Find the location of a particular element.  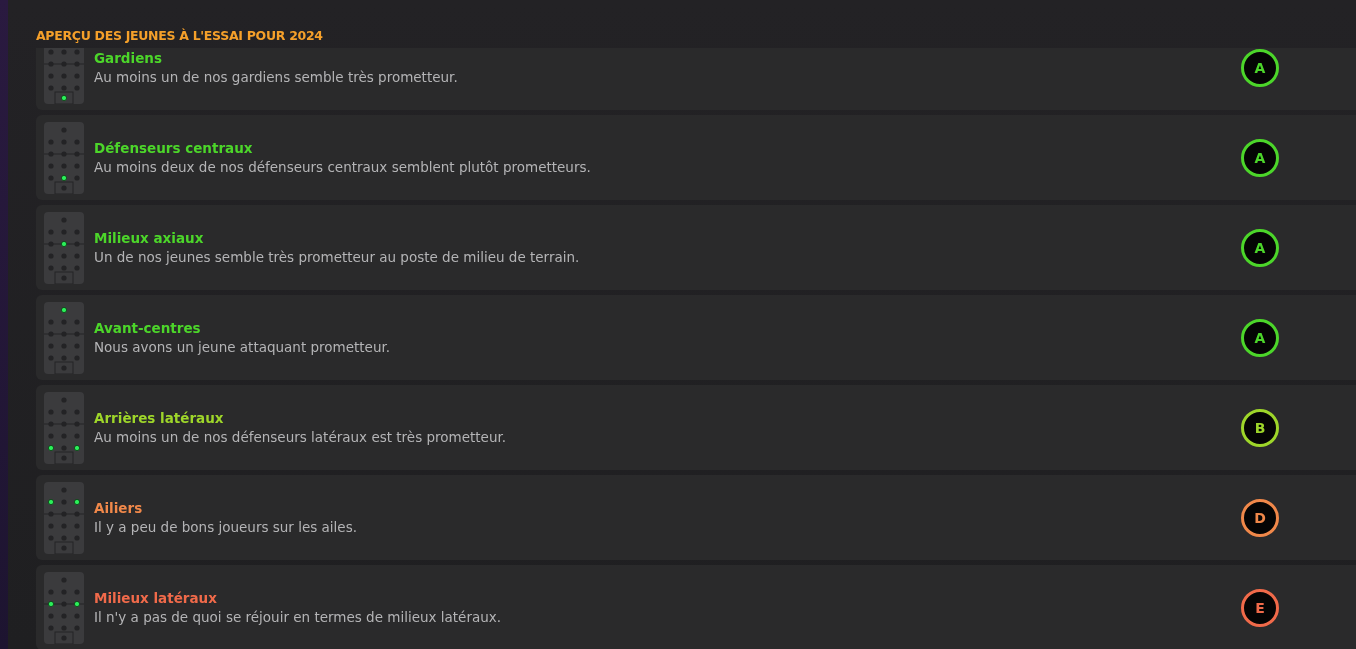

scout-comment: Il n'y a pas de quoi se réjouir en termes de milieux latéraux. is located at coordinates (298, 617).